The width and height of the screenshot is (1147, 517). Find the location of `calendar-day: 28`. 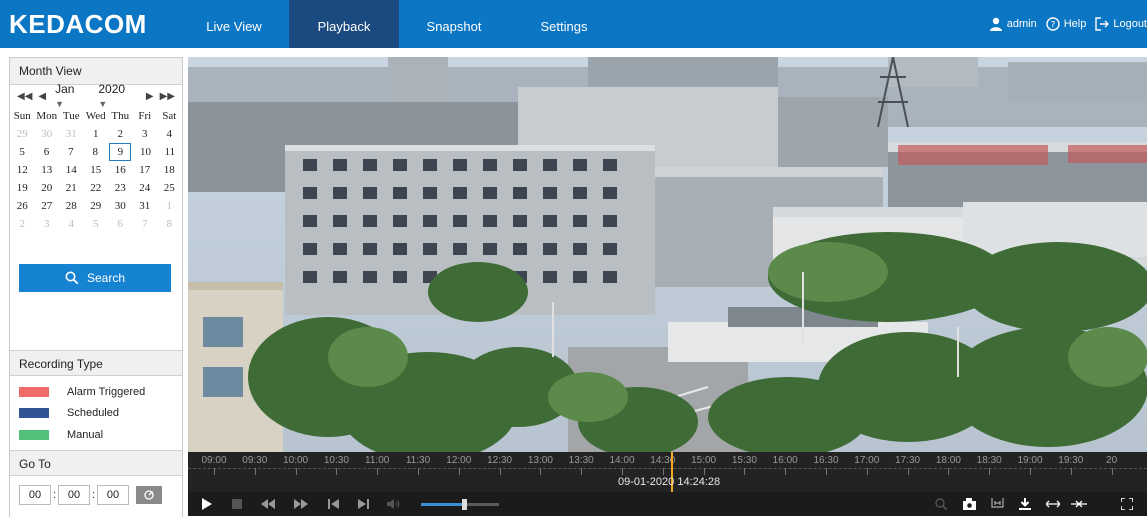

calendar-day: 28 is located at coordinates (71, 206).